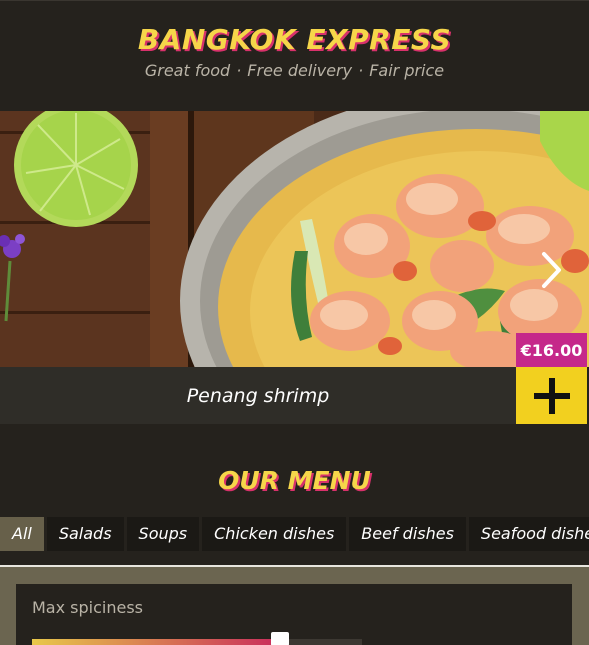  Describe the element at coordinates (258, 395) in the screenshot. I see `dish-name: Penang shrimp` at that location.